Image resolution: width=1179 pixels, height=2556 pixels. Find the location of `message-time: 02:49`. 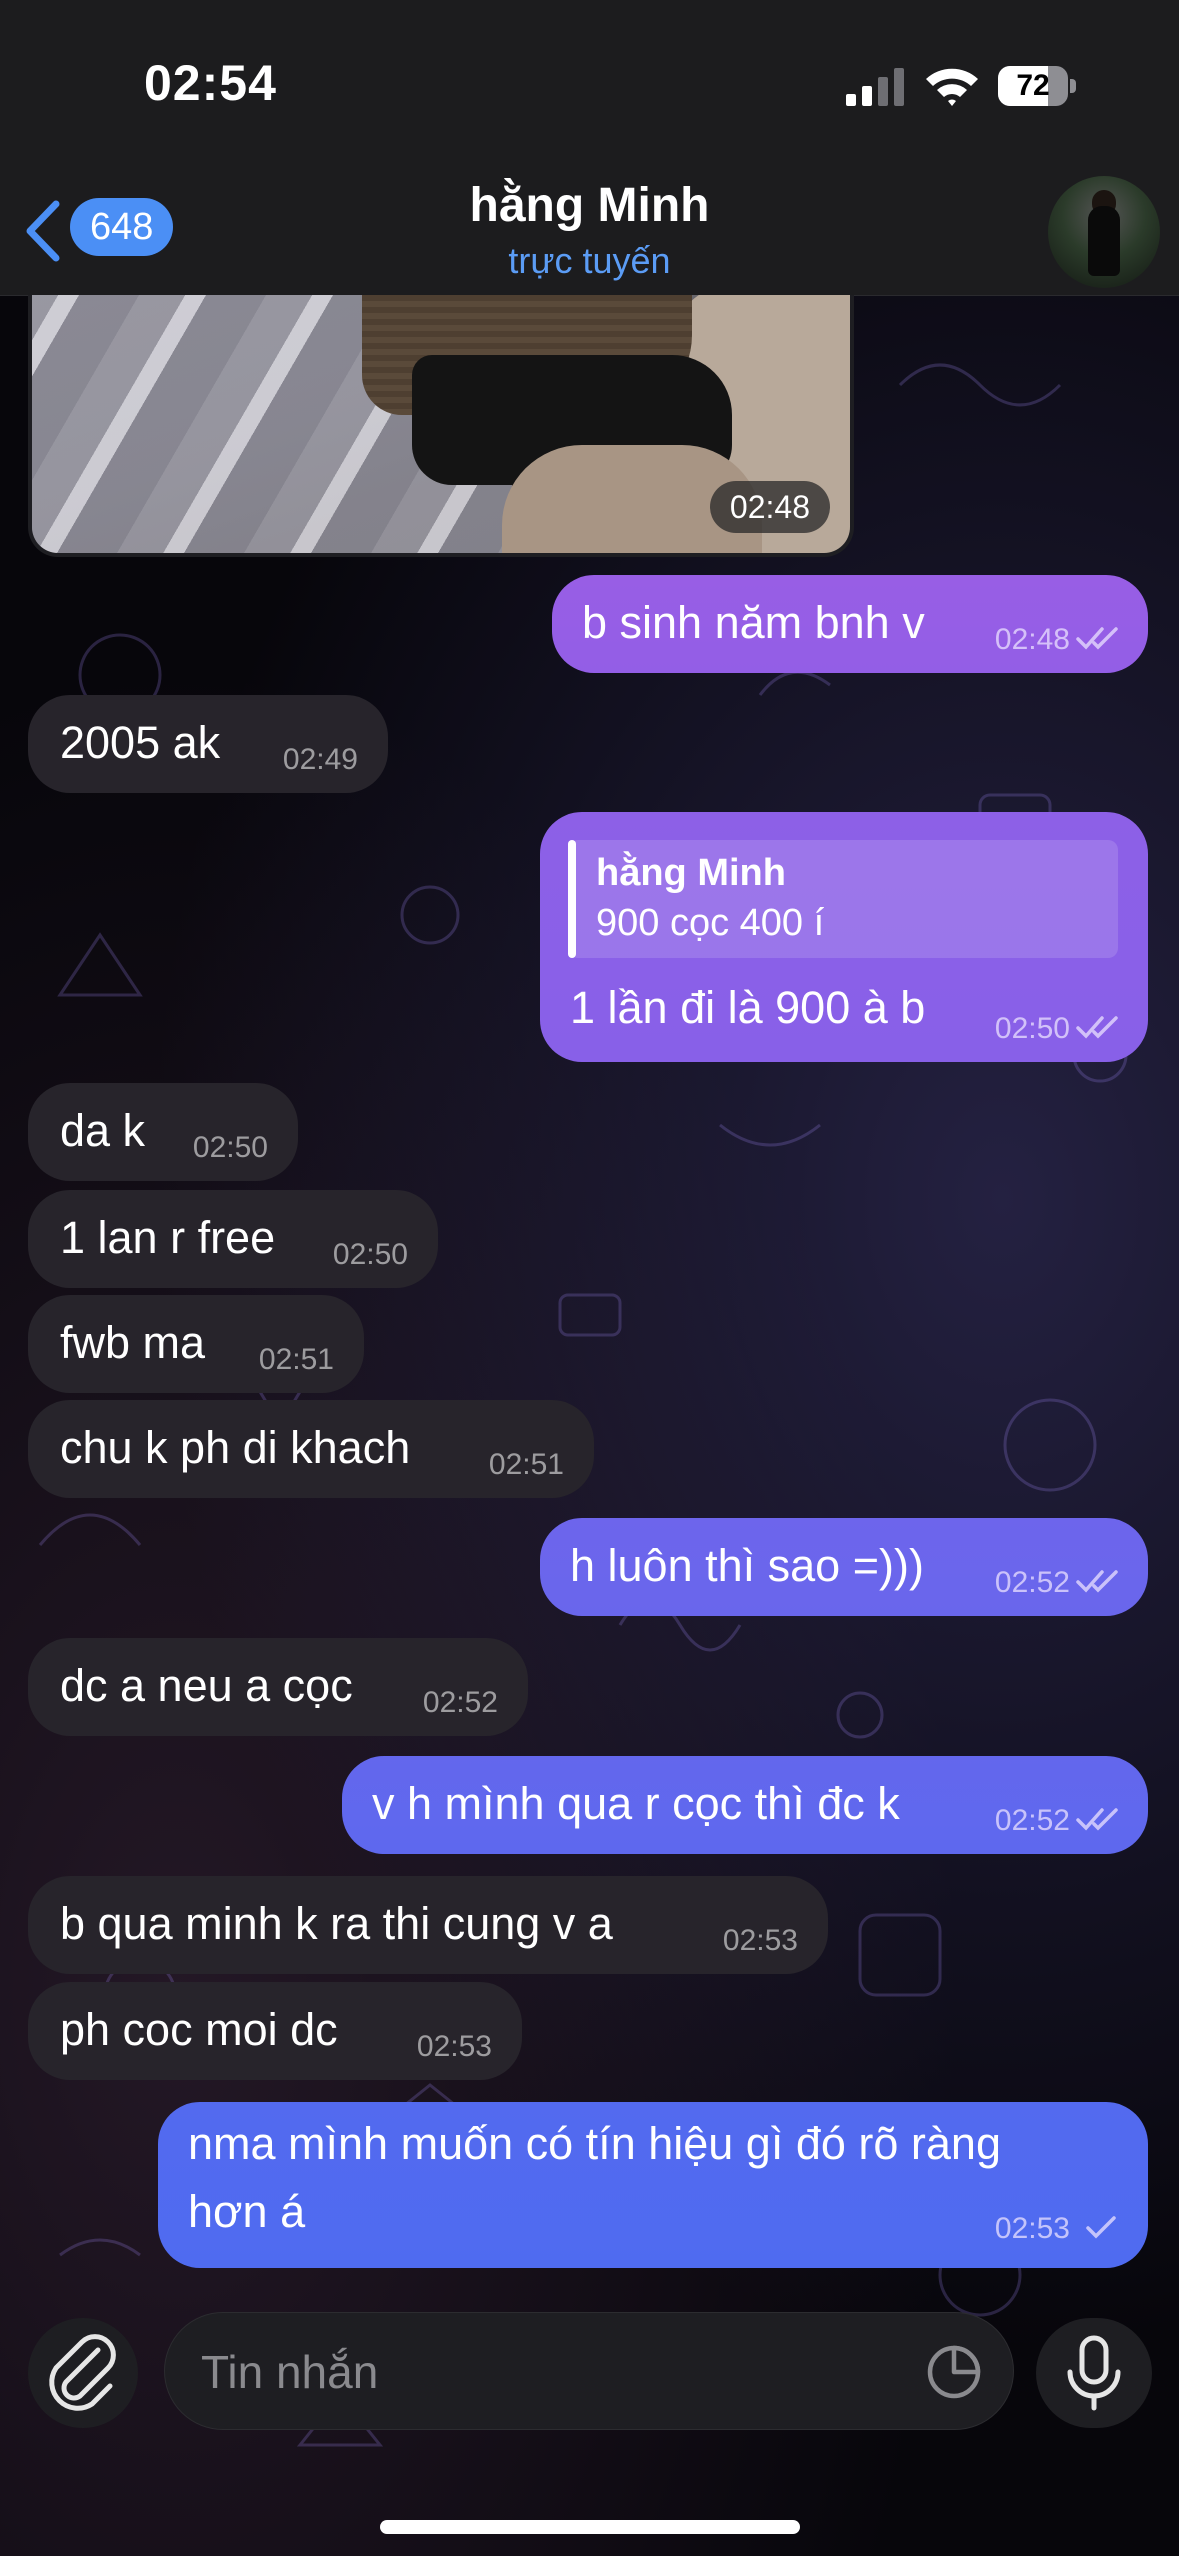

message-time: 02:49 is located at coordinates (320, 759).